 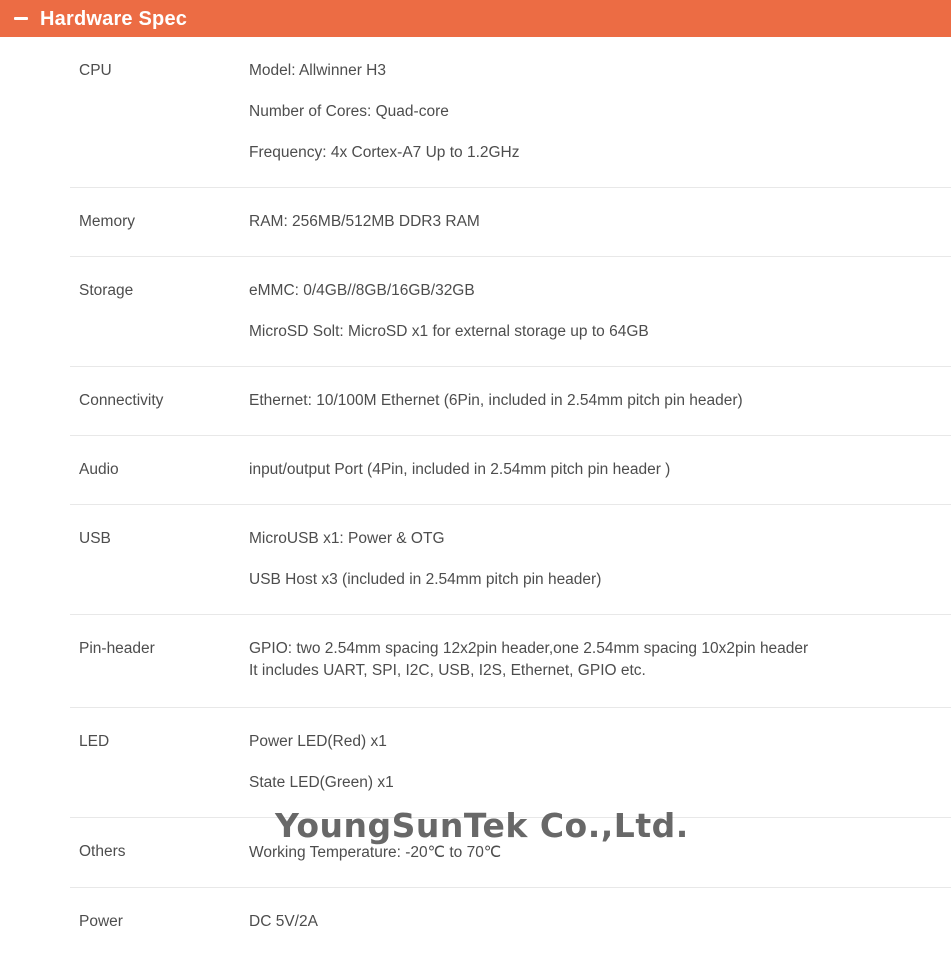 I want to click on spec-row-value: RAM: 256MB/512MB DDR3 RAM, so click(x=600, y=222).